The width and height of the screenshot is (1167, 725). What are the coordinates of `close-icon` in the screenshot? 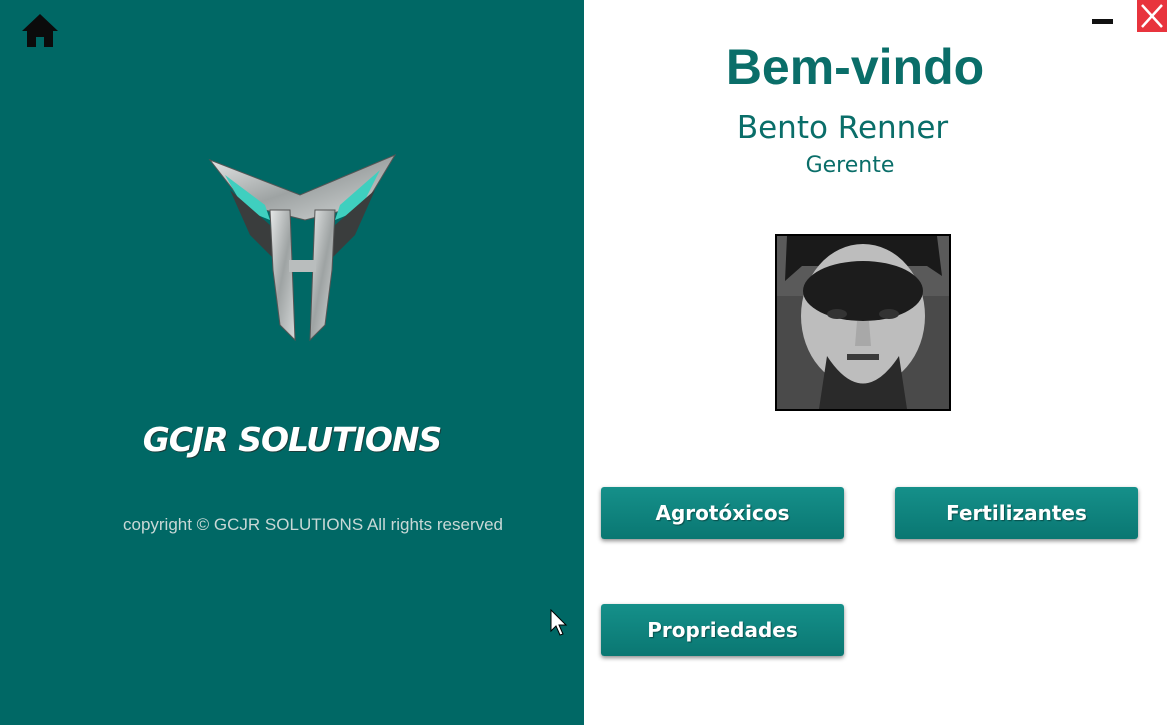 It's located at (1152, 16).